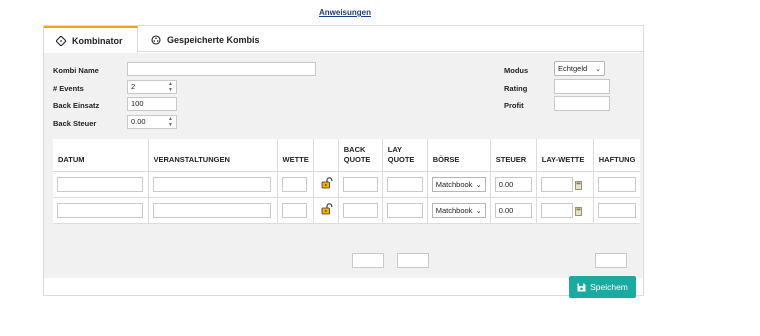 This screenshot has width=760, height=336. I want to click on column-header: BACK QUOTE, so click(360, 155).